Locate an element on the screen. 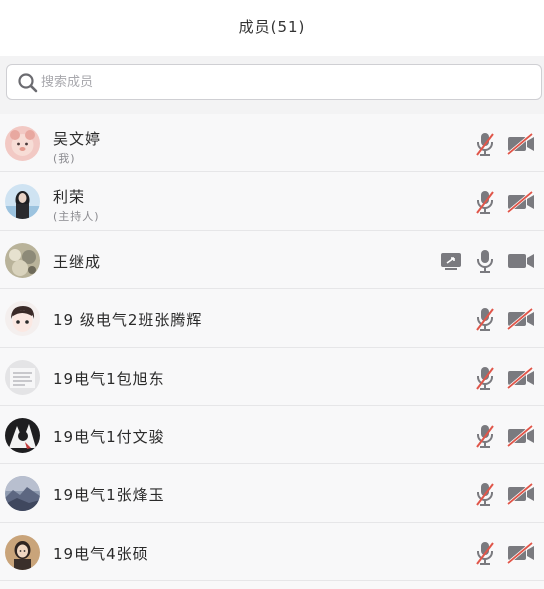 The image size is (544, 589). search-bar-container is located at coordinates (272, 85).